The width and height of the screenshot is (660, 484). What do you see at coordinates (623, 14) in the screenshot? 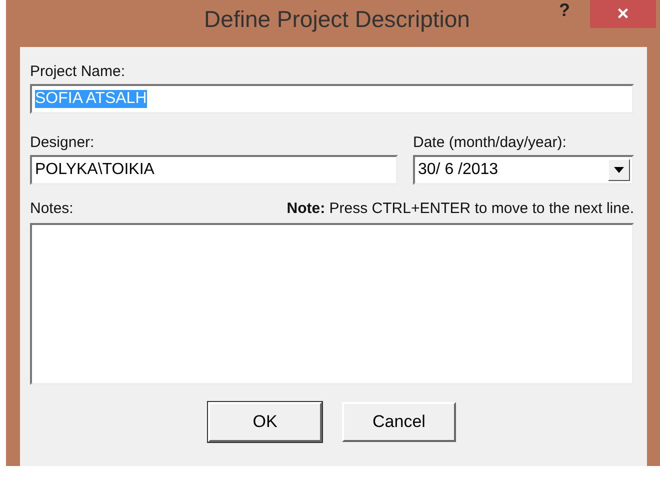
I see `close-button: ×` at bounding box center [623, 14].